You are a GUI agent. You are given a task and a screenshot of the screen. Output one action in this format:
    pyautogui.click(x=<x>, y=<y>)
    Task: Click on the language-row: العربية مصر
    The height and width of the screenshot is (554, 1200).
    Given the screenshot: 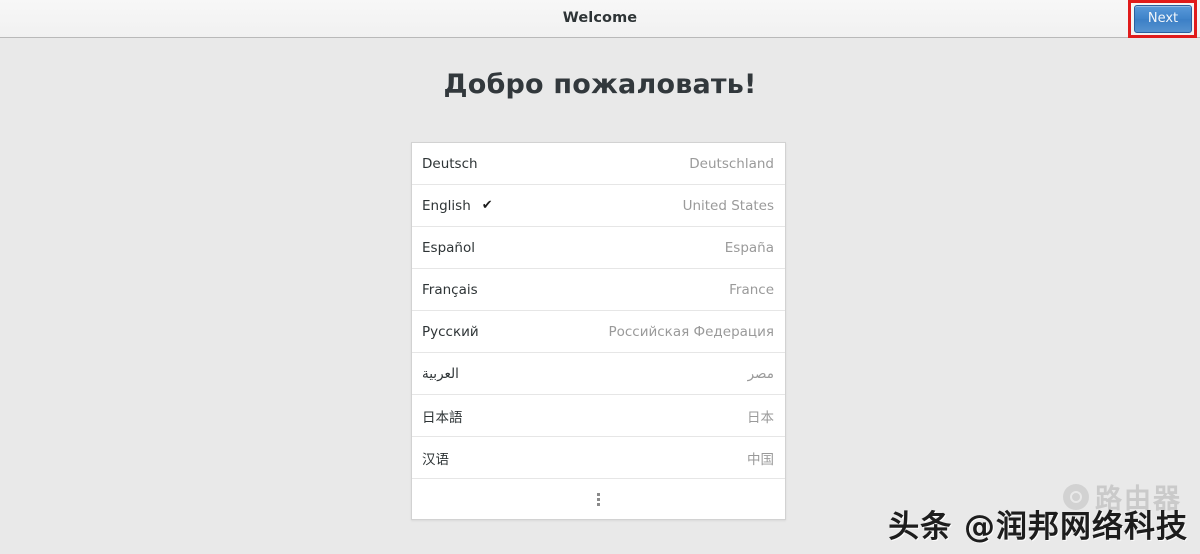 What is the action you would take?
    pyautogui.click(x=598, y=374)
    